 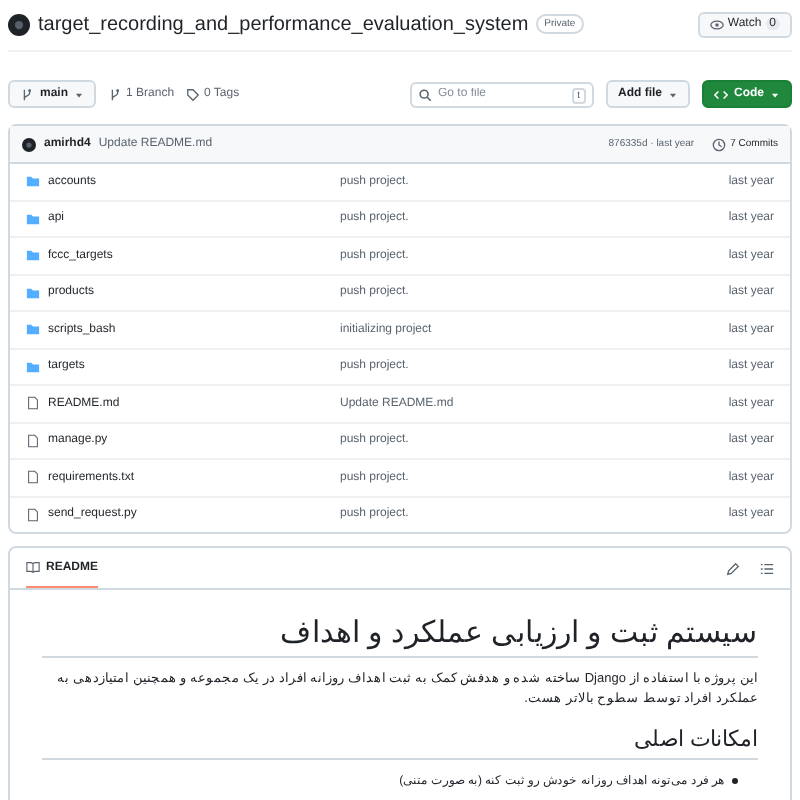 I want to click on list-icon, so click(x=767, y=568).